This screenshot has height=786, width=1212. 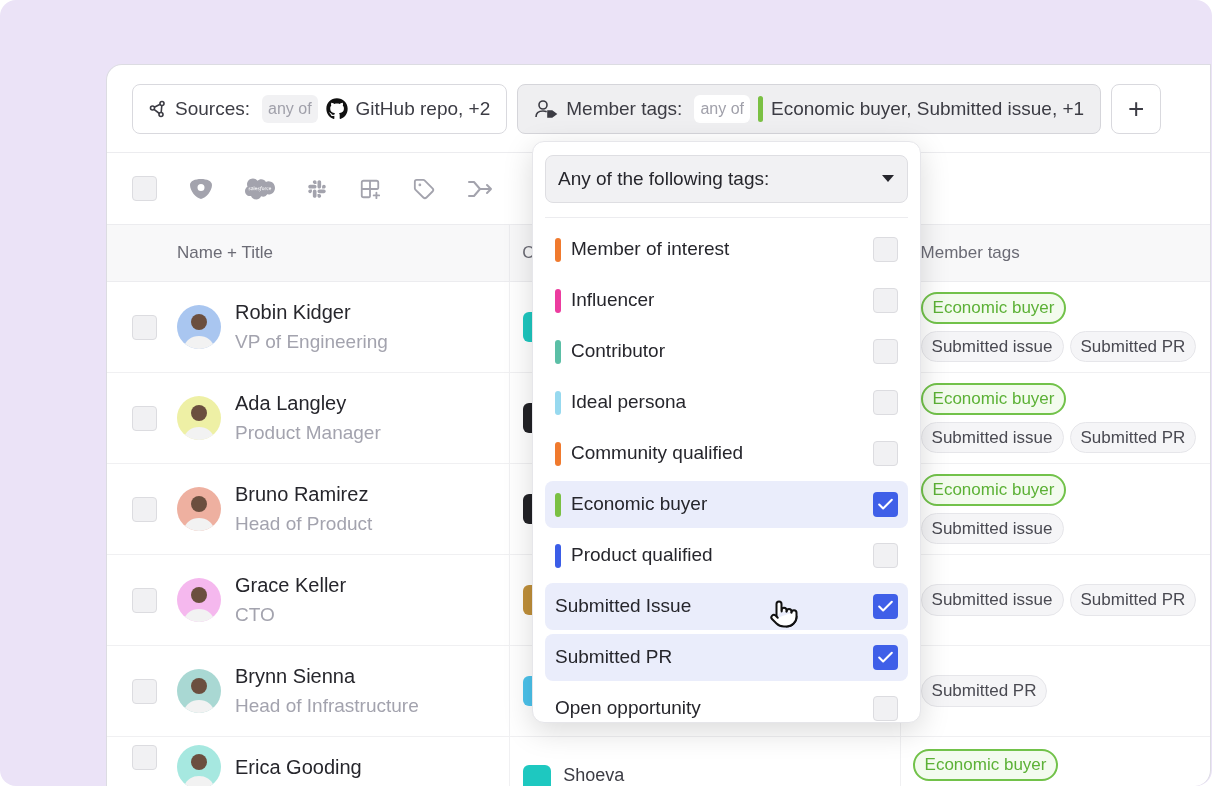 I want to click on option-label: Ideal persona, so click(x=629, y=402).